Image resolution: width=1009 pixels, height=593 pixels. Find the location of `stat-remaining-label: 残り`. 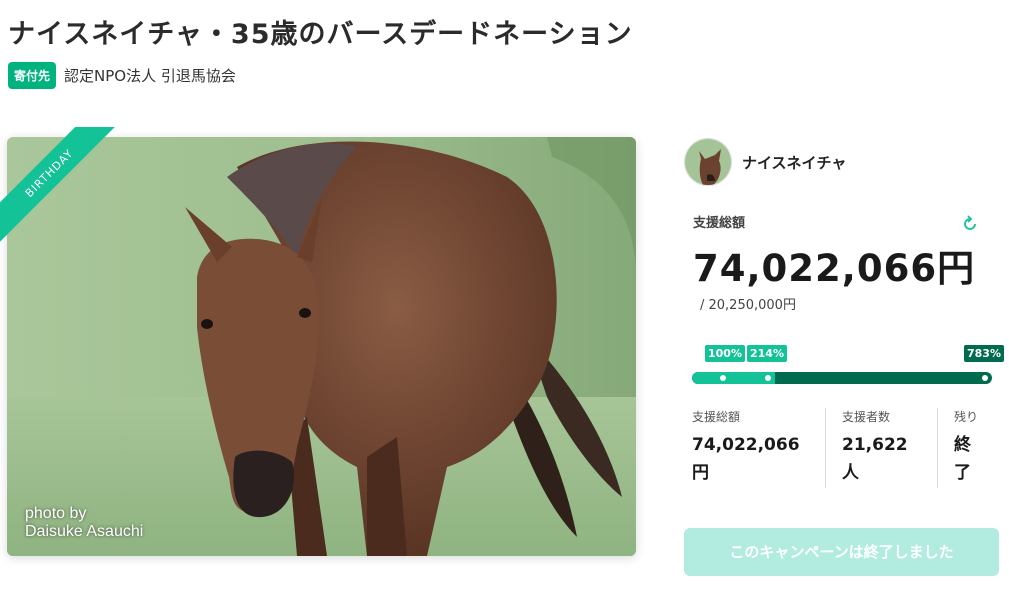

stat-remaining-label: 残り is located at coordinates (966, 417).